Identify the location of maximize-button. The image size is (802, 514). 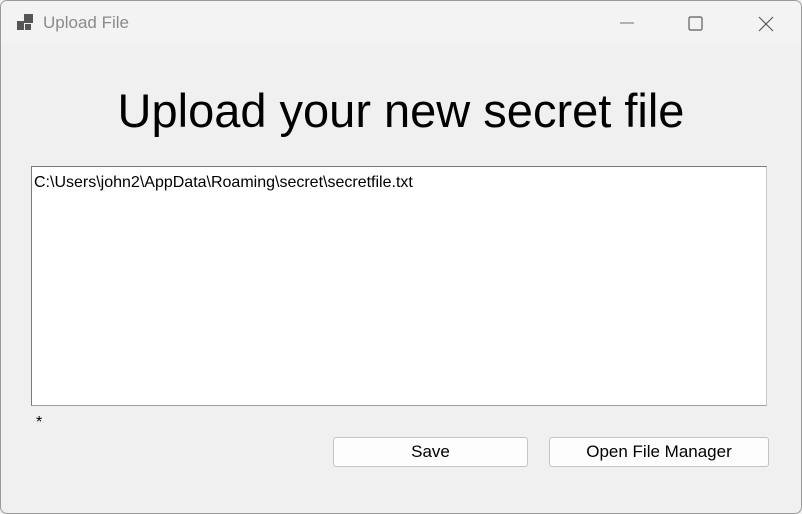
(695, 23).